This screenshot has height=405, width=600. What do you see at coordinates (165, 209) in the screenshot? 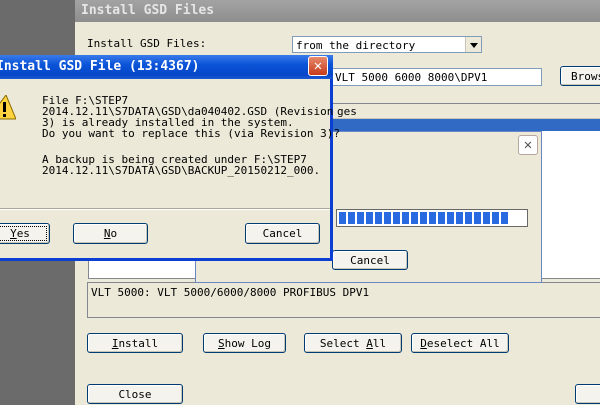
I see `confirm-separator` at bounding box center [165, 209].